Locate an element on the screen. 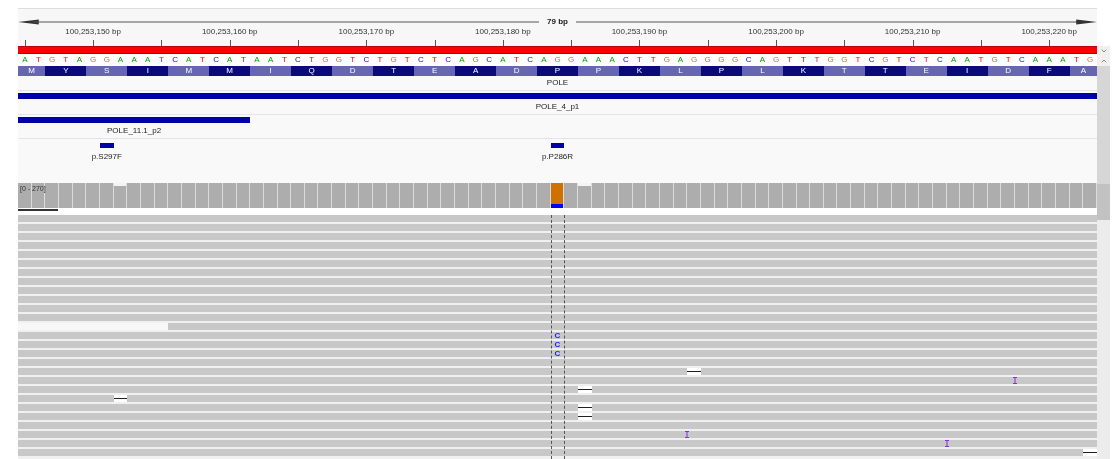 Image resolution: width=1117 pixels, height=459 pixels. transcript-label: POLE_11.1_p2 is located at coordinates (134, 131).